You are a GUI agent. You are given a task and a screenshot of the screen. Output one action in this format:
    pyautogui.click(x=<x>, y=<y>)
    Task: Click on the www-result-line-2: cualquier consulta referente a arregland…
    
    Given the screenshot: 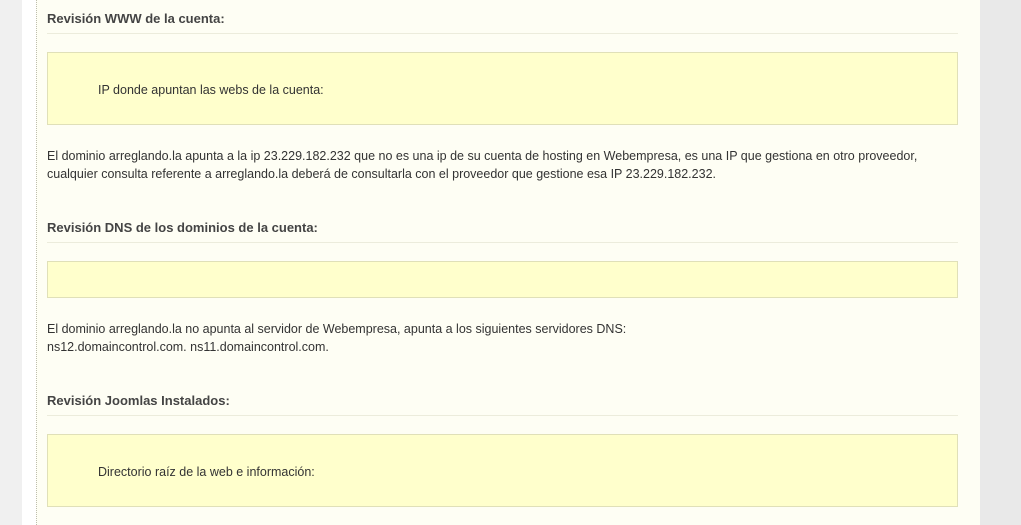 What is the action you would take?
    pyautogui.click(x=381, y=174)
    